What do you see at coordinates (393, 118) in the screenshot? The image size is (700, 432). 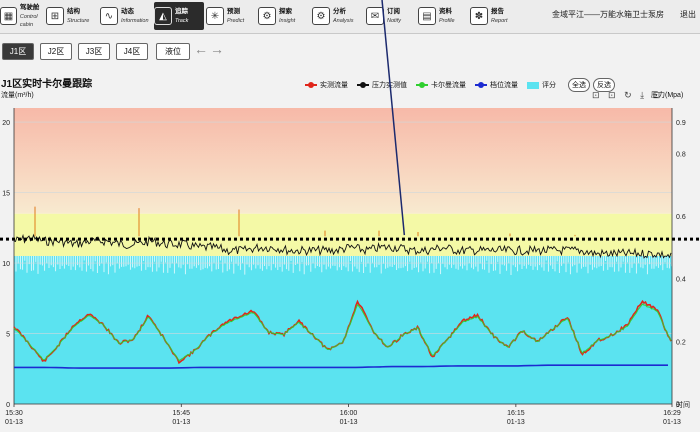 I see `annotation-line` at bounding box center [393, 118].